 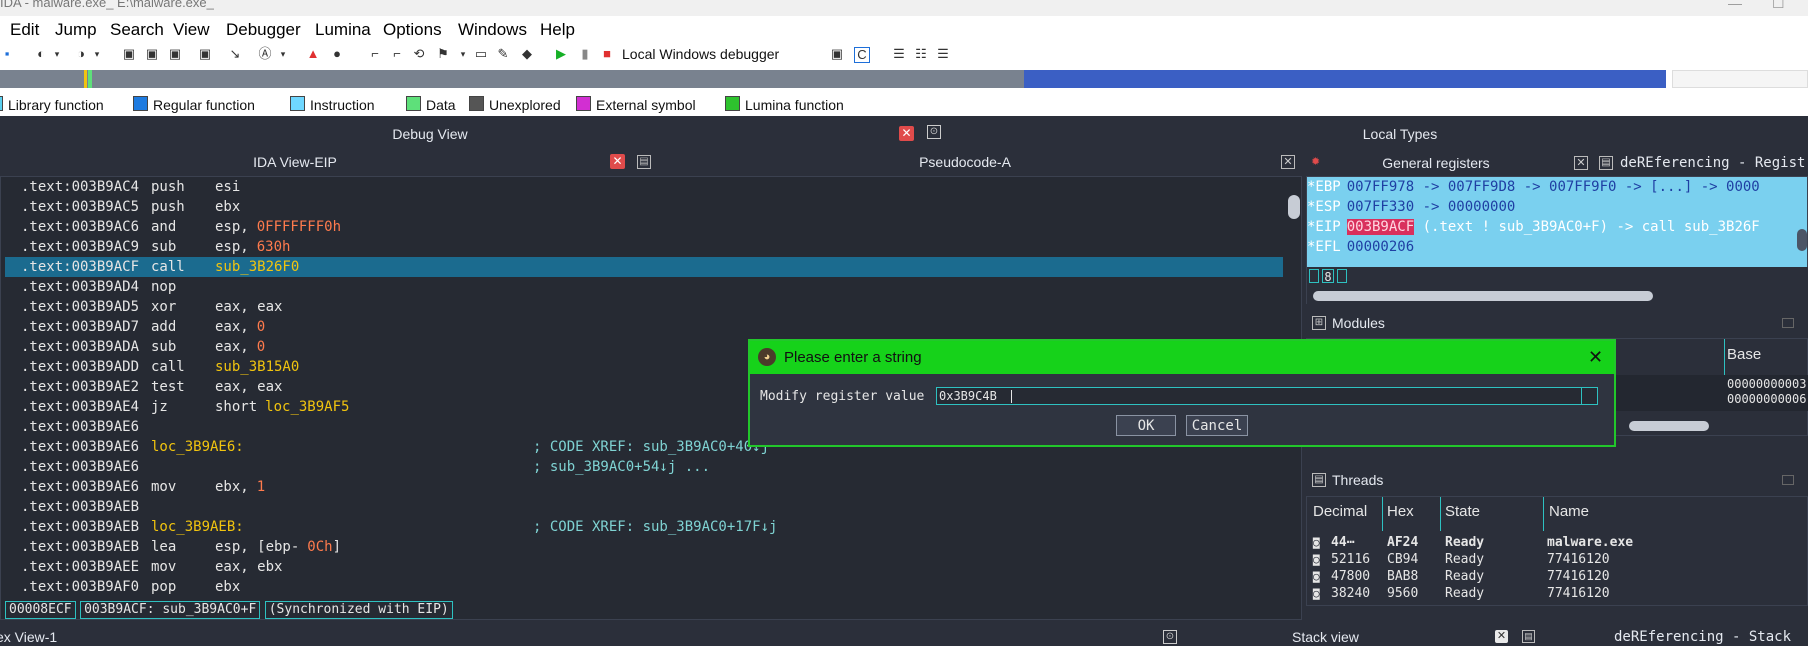 I want to click on code-line: .text:003B9AD4 nop, so click(x=644, y=287).